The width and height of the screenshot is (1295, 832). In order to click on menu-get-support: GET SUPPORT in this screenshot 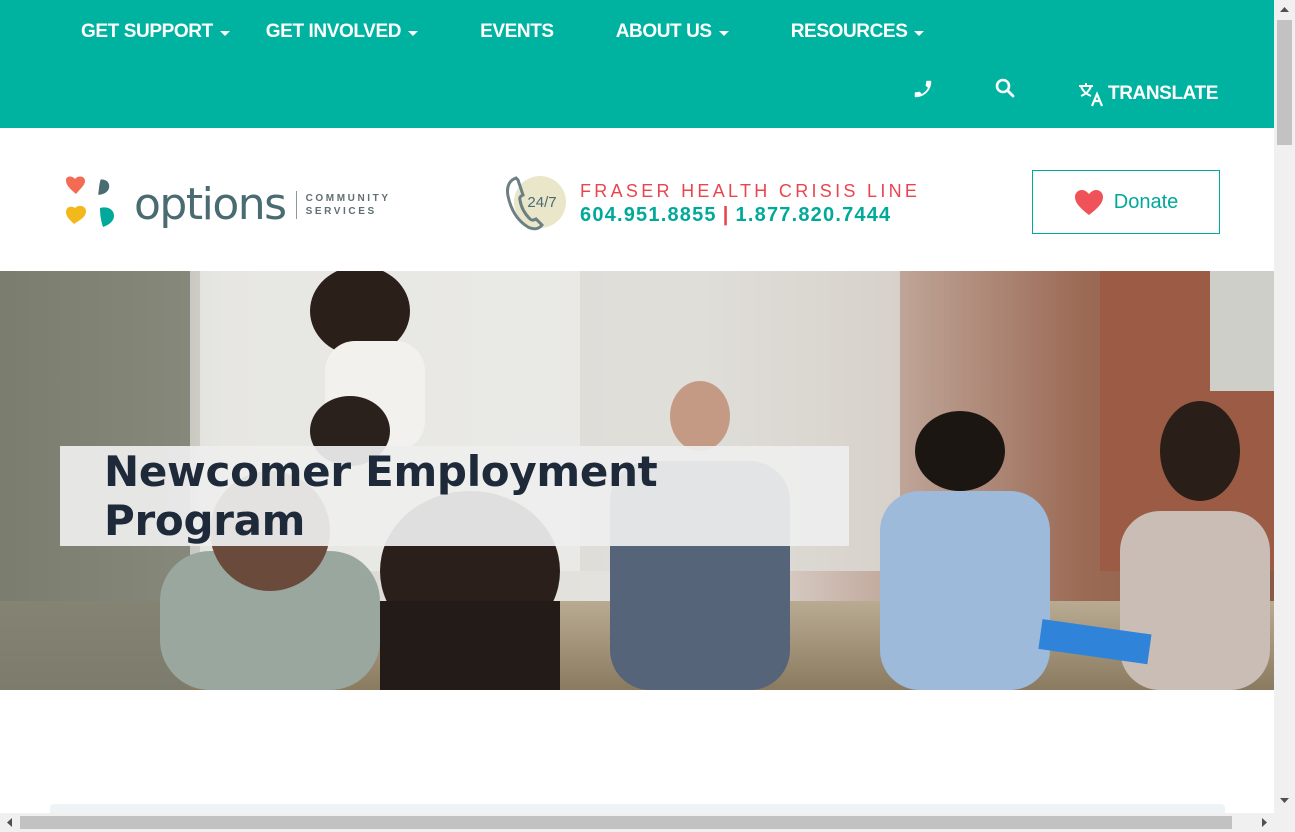, I will do `click(155, 32)`.